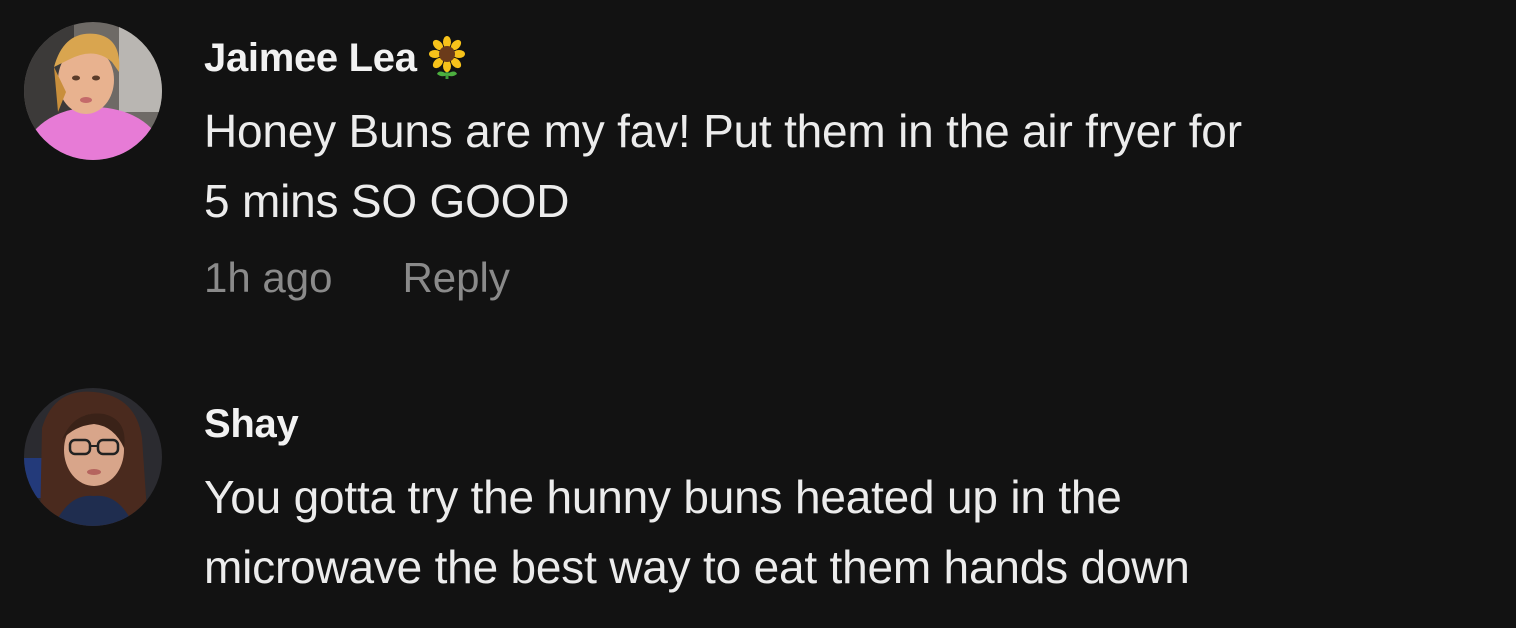 The image size is (1516, 628). Describe the element at coordinates (251, 424) in the screenshot. I see `username-text: Shay` at that location.